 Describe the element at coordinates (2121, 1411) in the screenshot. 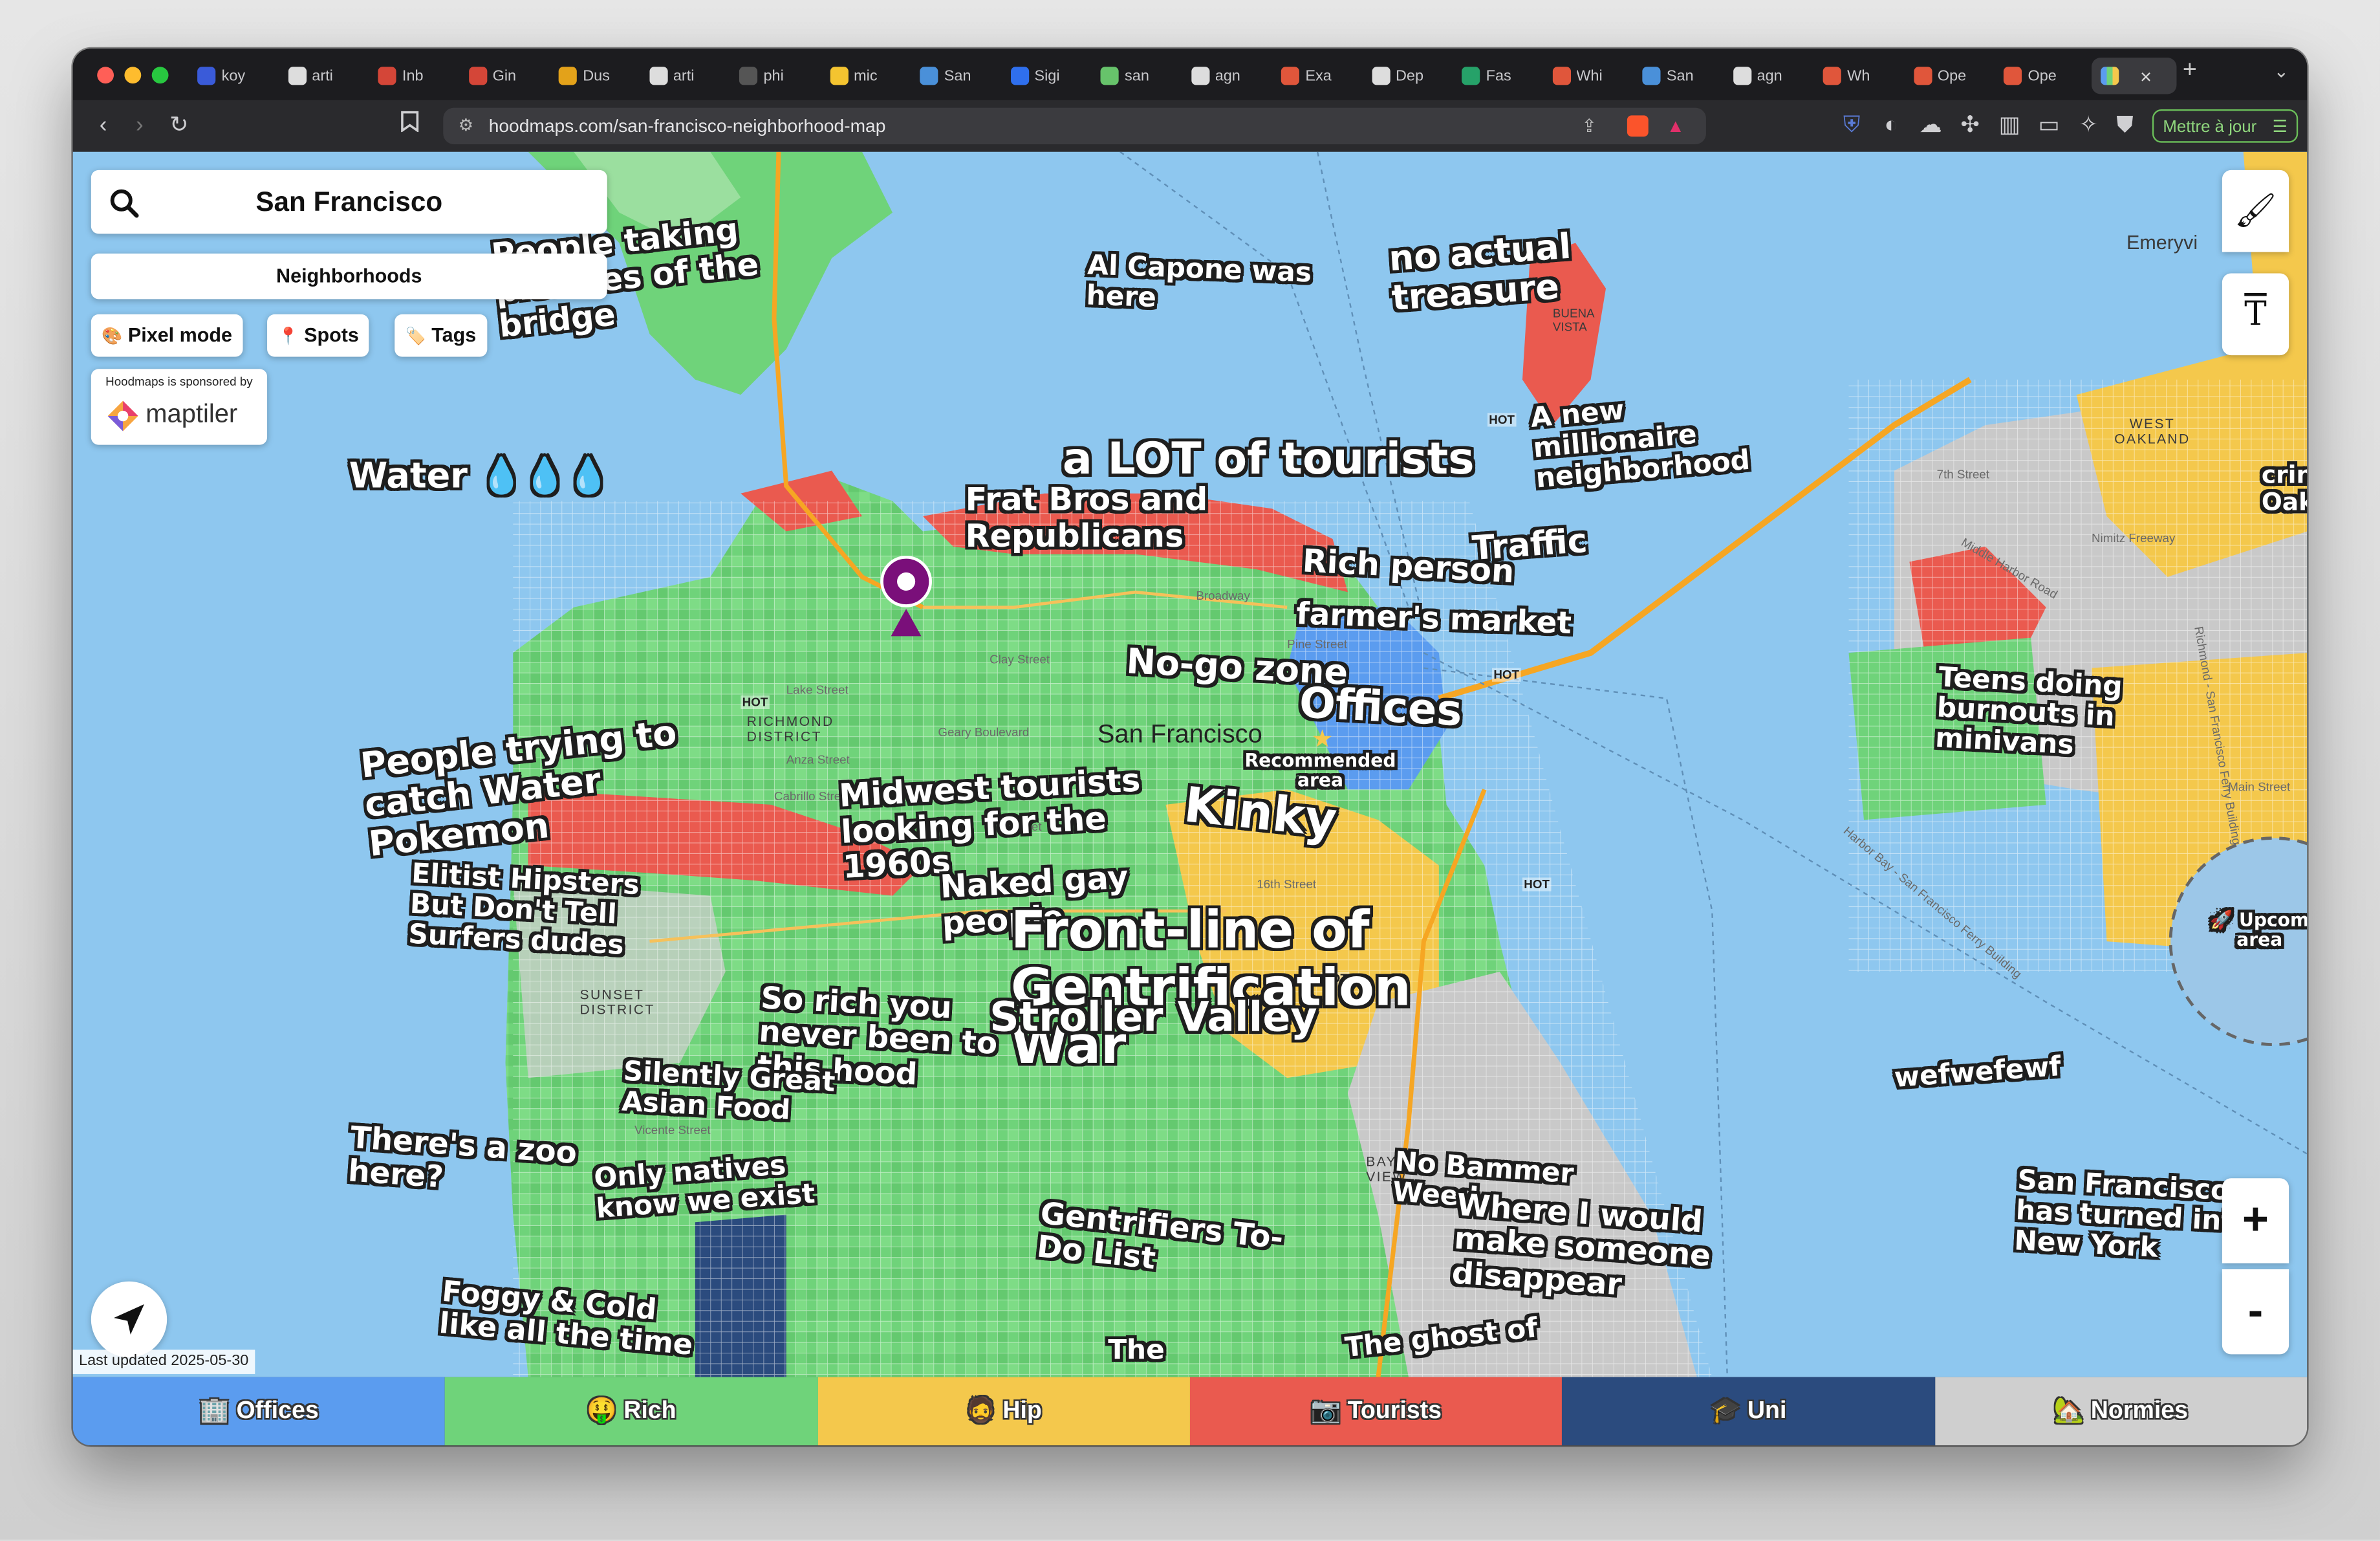

I see `legend-normies: 🏡 Normies` at that location.